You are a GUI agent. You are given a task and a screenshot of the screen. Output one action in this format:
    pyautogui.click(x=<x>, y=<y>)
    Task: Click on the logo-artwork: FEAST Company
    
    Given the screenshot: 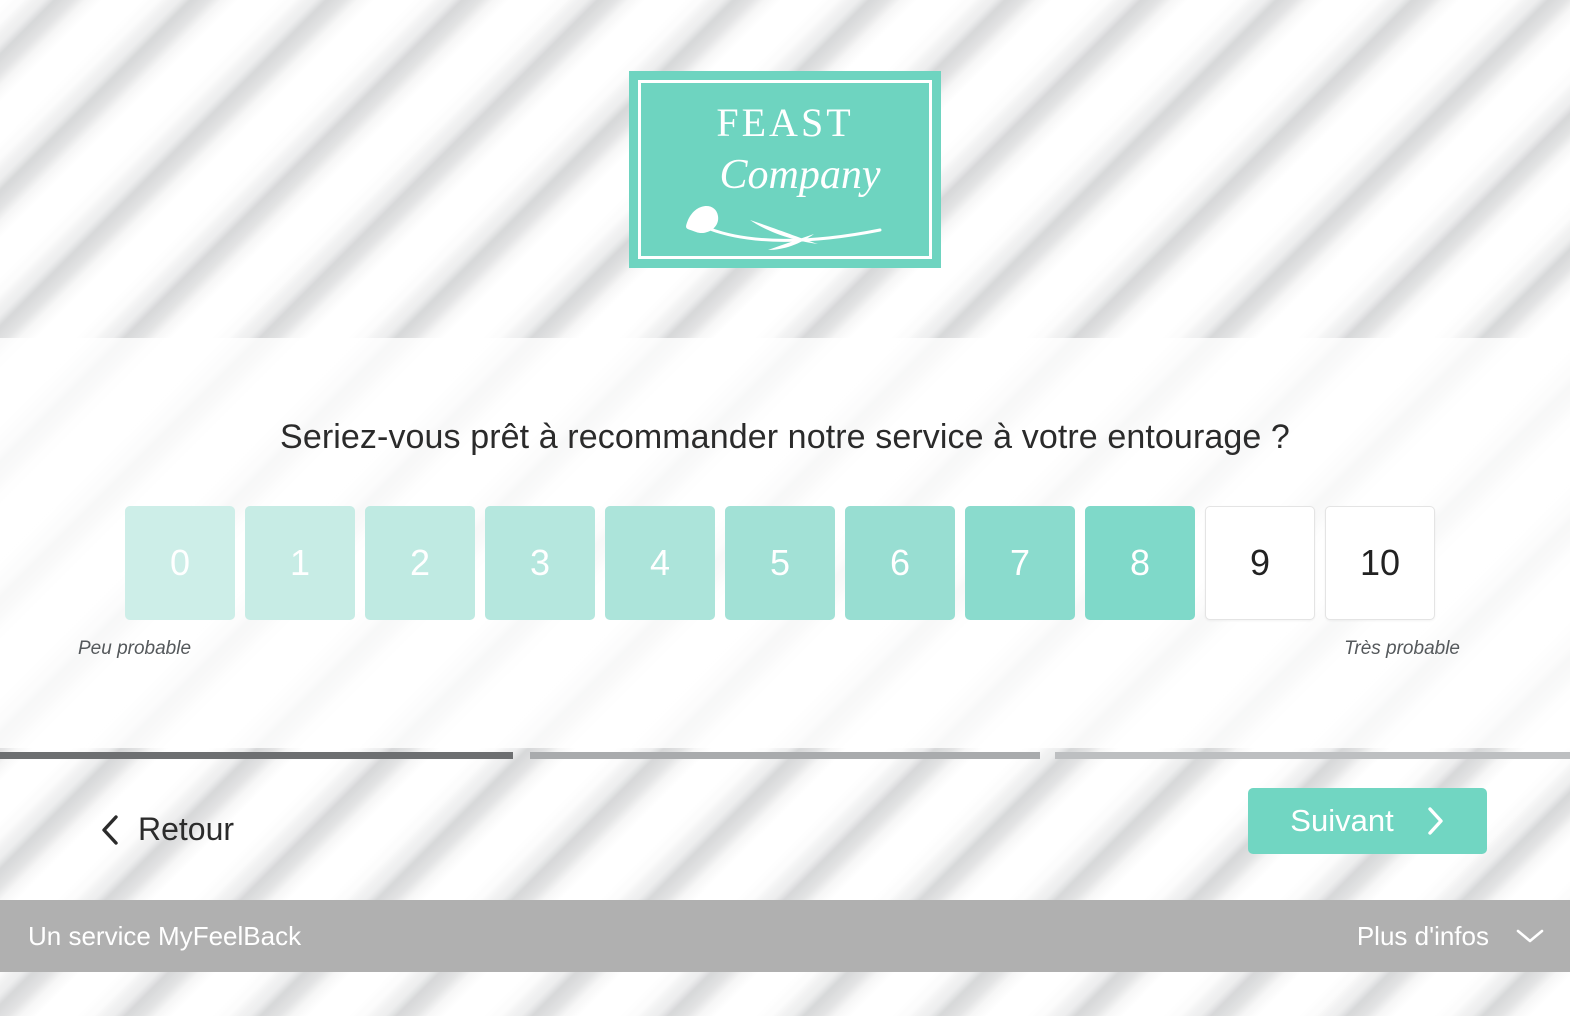 What is the action you would take?
    pyautogui.click(x=784, y=175)
    